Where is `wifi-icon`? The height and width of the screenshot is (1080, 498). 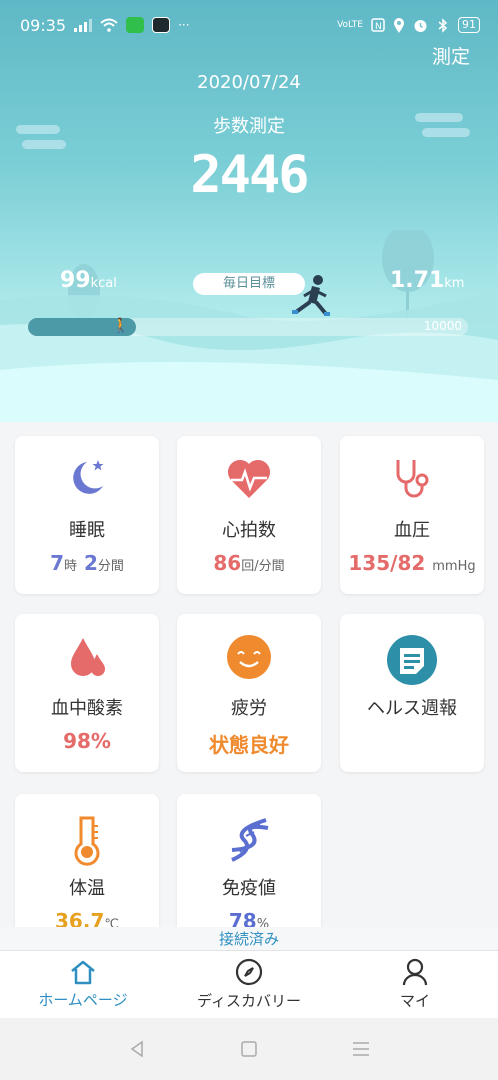
wifi-icon is located at coordinates (109, 25).